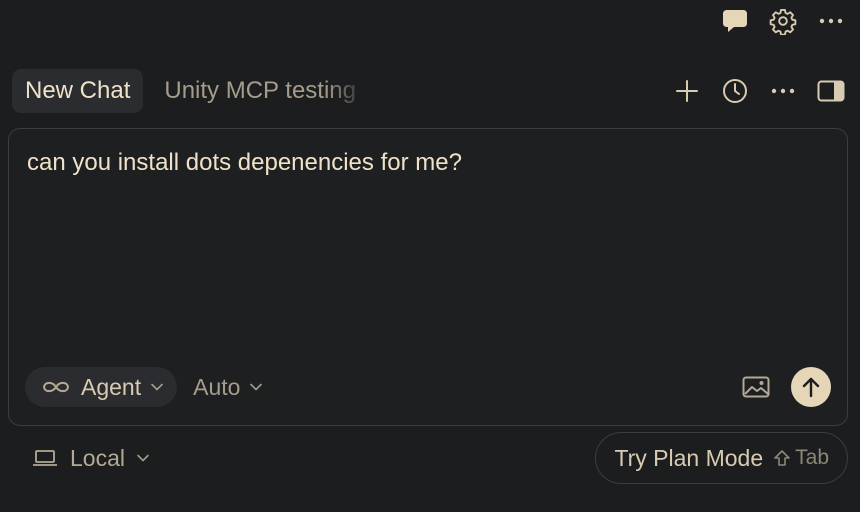 Image resolution: width=860 pixels, height=512 pixels. Describe the element at coordinates (428, 458) in the screenshot. I see `composer-footer: Local Try Plan Mode Tab` at that location.